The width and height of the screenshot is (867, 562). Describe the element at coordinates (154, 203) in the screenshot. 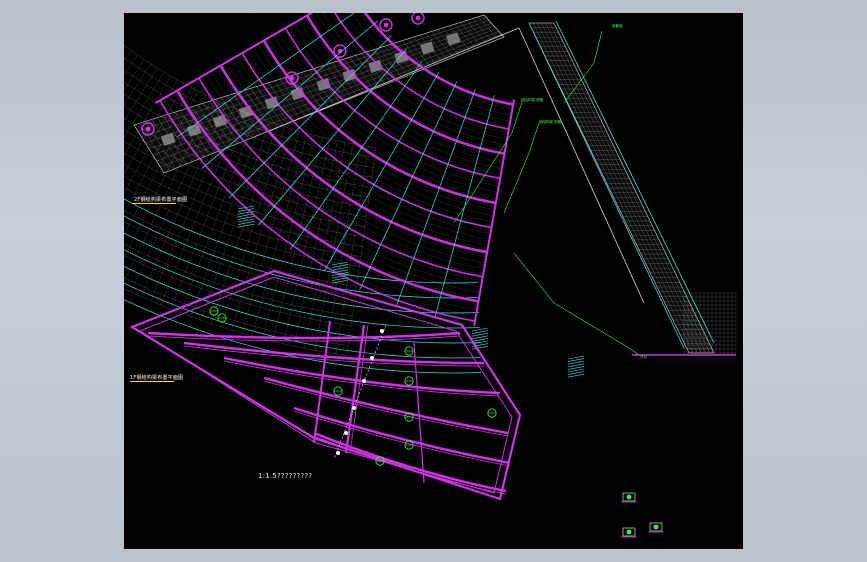

I see `upper-plan-title-underline` at that location.